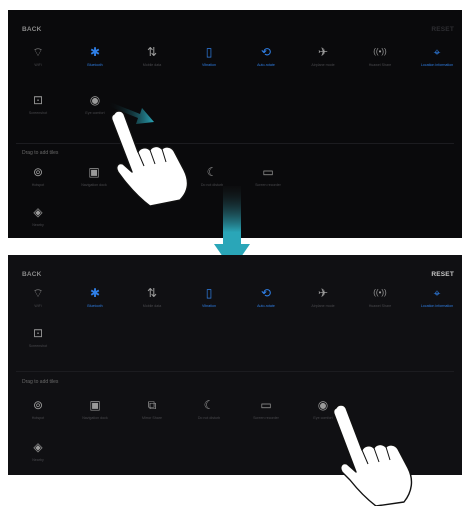 This screenshot has height=510, width=464. Describe the element at coordinates (95, 418) in the screenshot. I see `tile-label: Navigation dock` at that location.